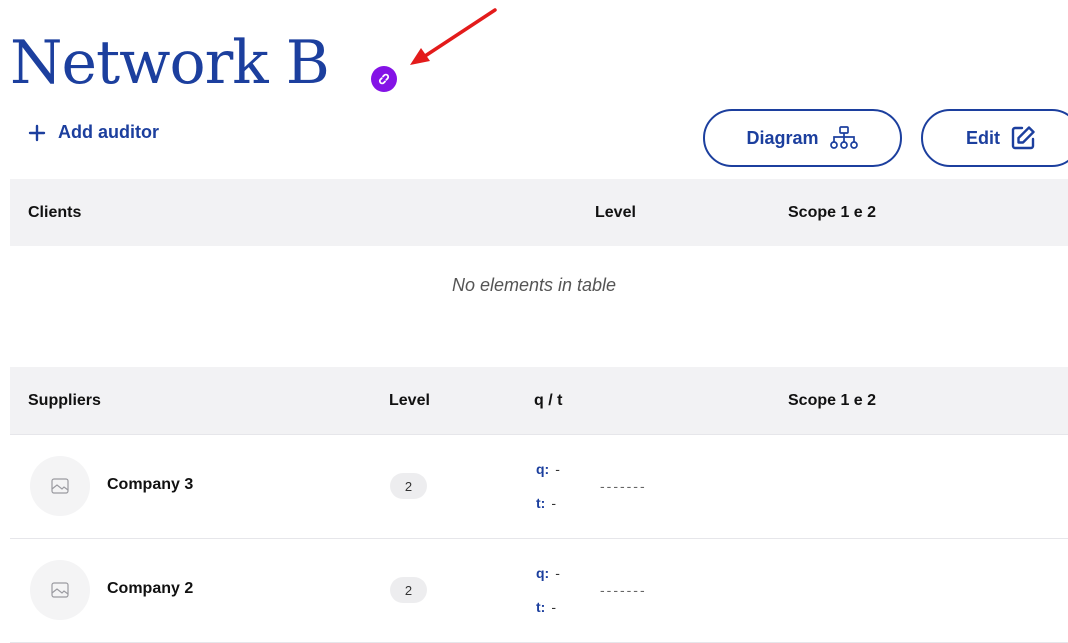  Describe the element at coordinates (534, 285) in the screenshot. I see `empty-table-message: No elements in table` at that location.